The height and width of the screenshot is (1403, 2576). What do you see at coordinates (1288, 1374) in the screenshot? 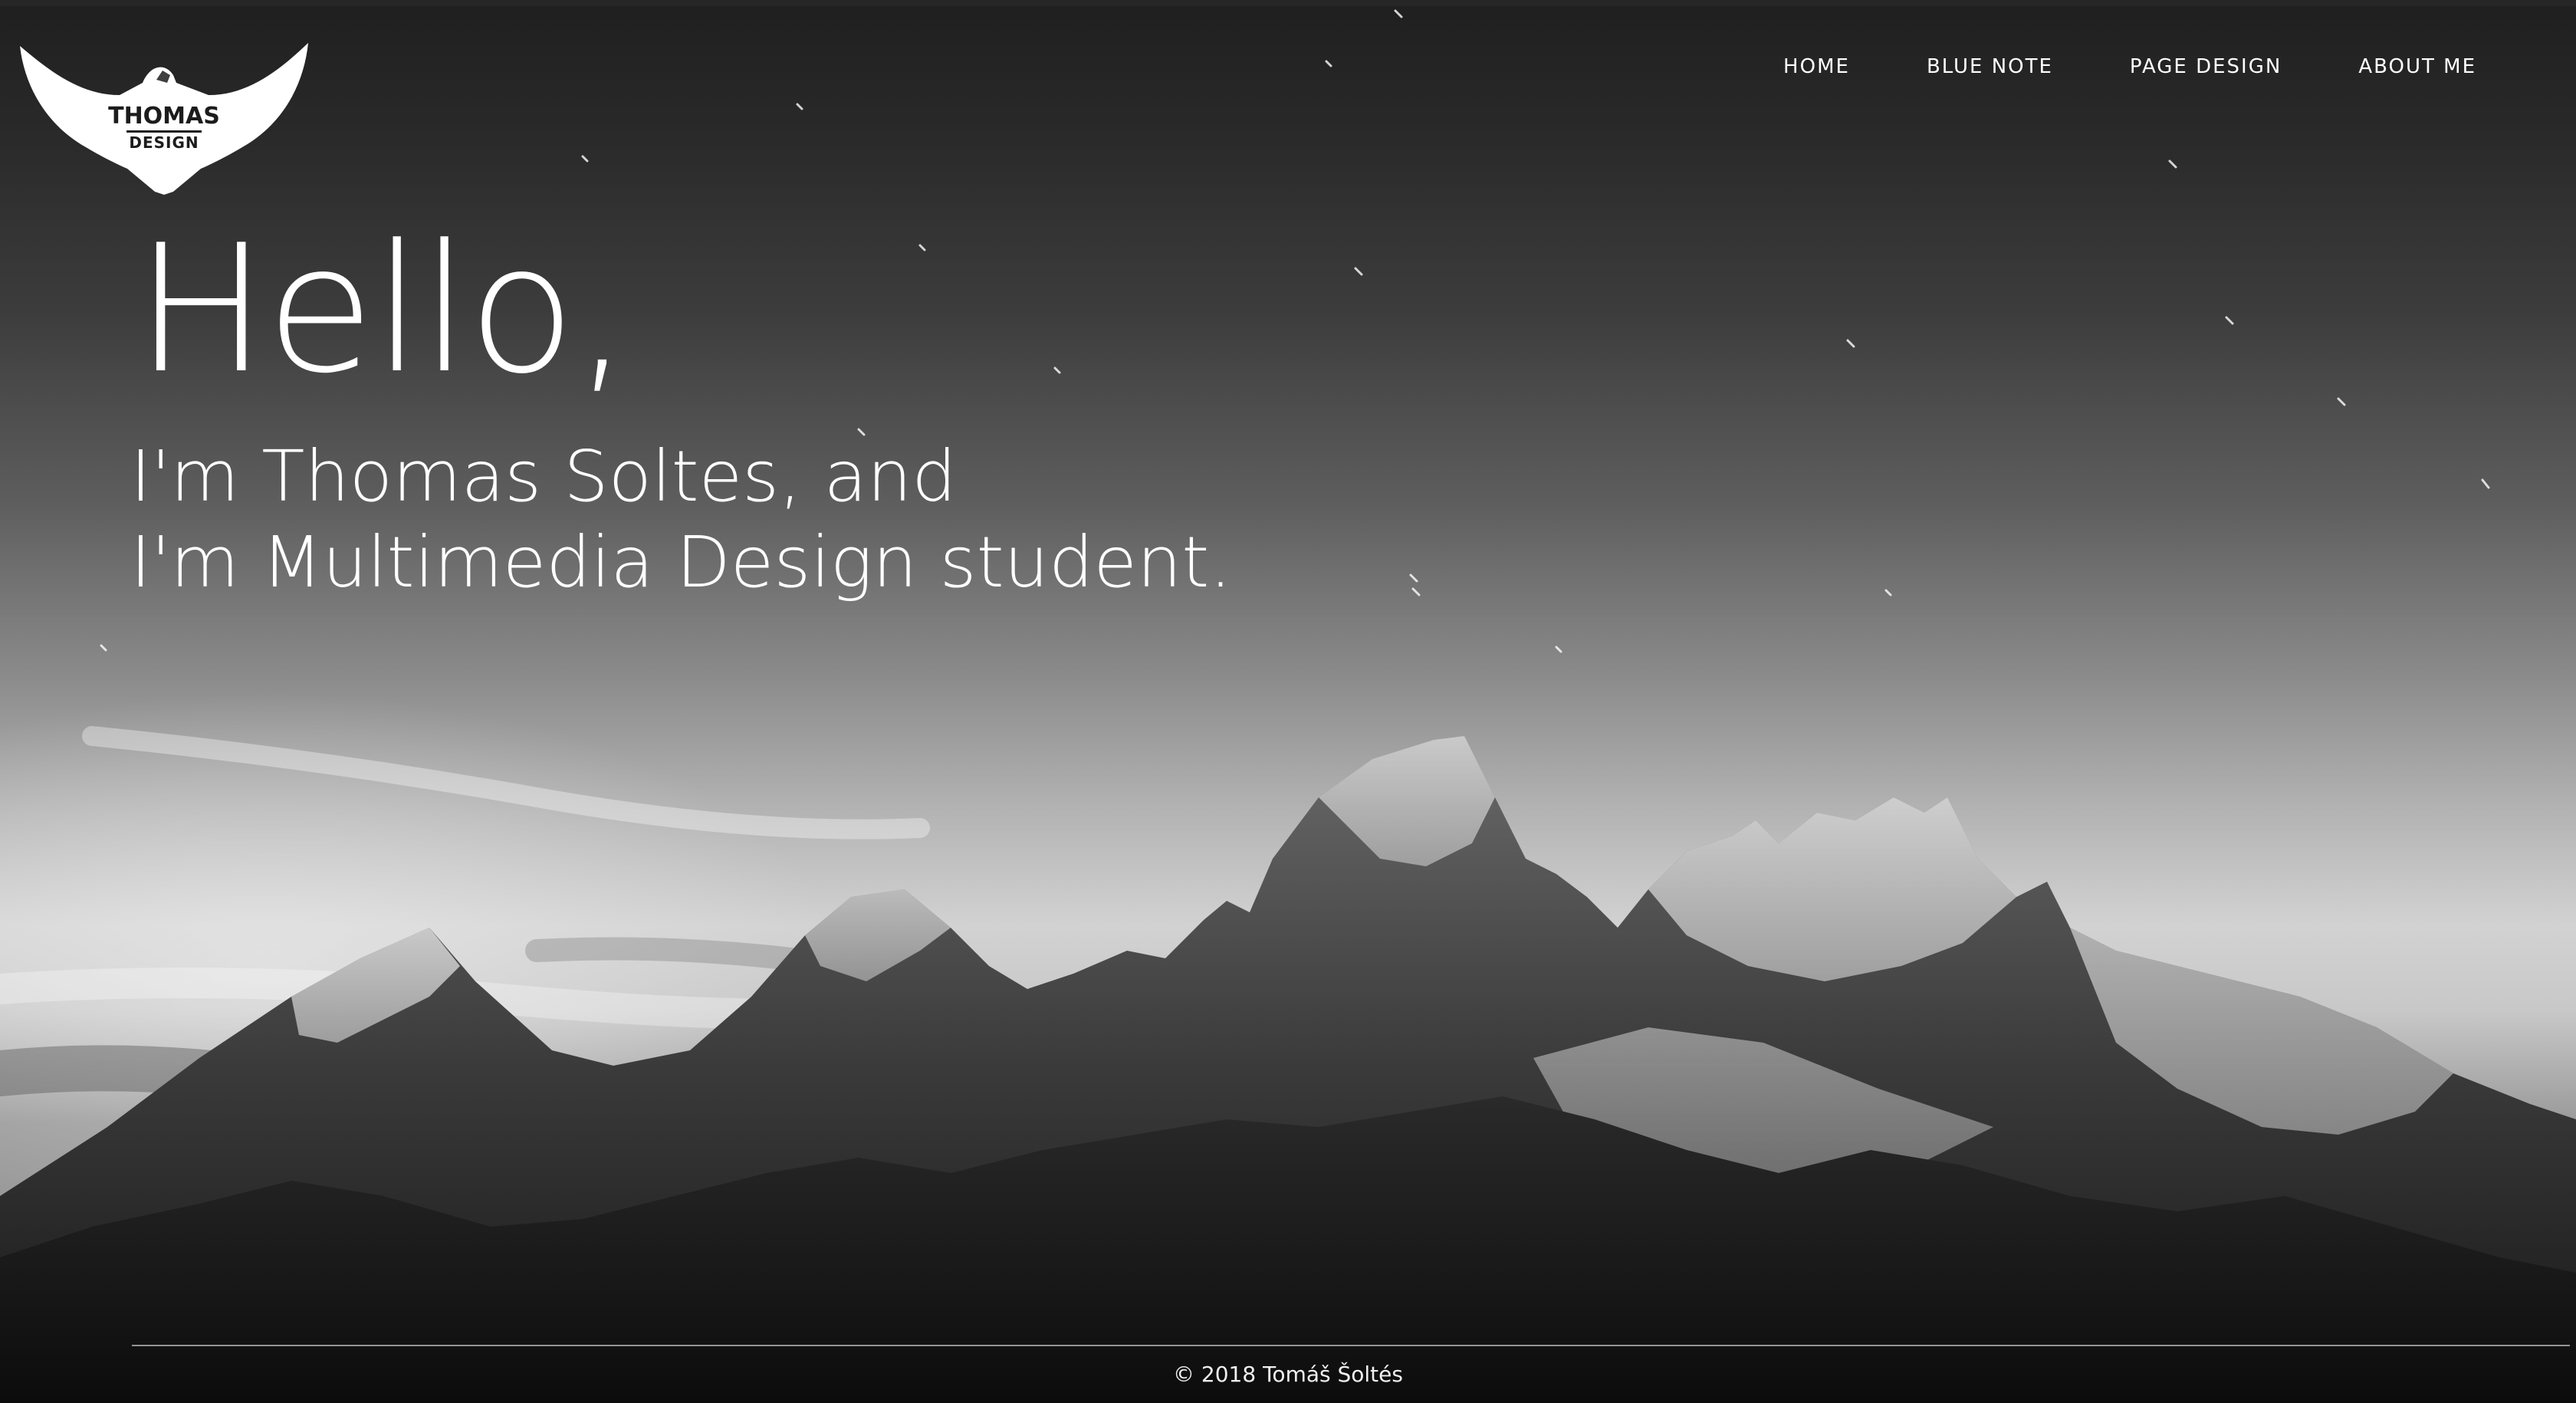
I see `footer-copyright: © 2018 Tomáš Šoltés` at bounding box center [1288, 1374].